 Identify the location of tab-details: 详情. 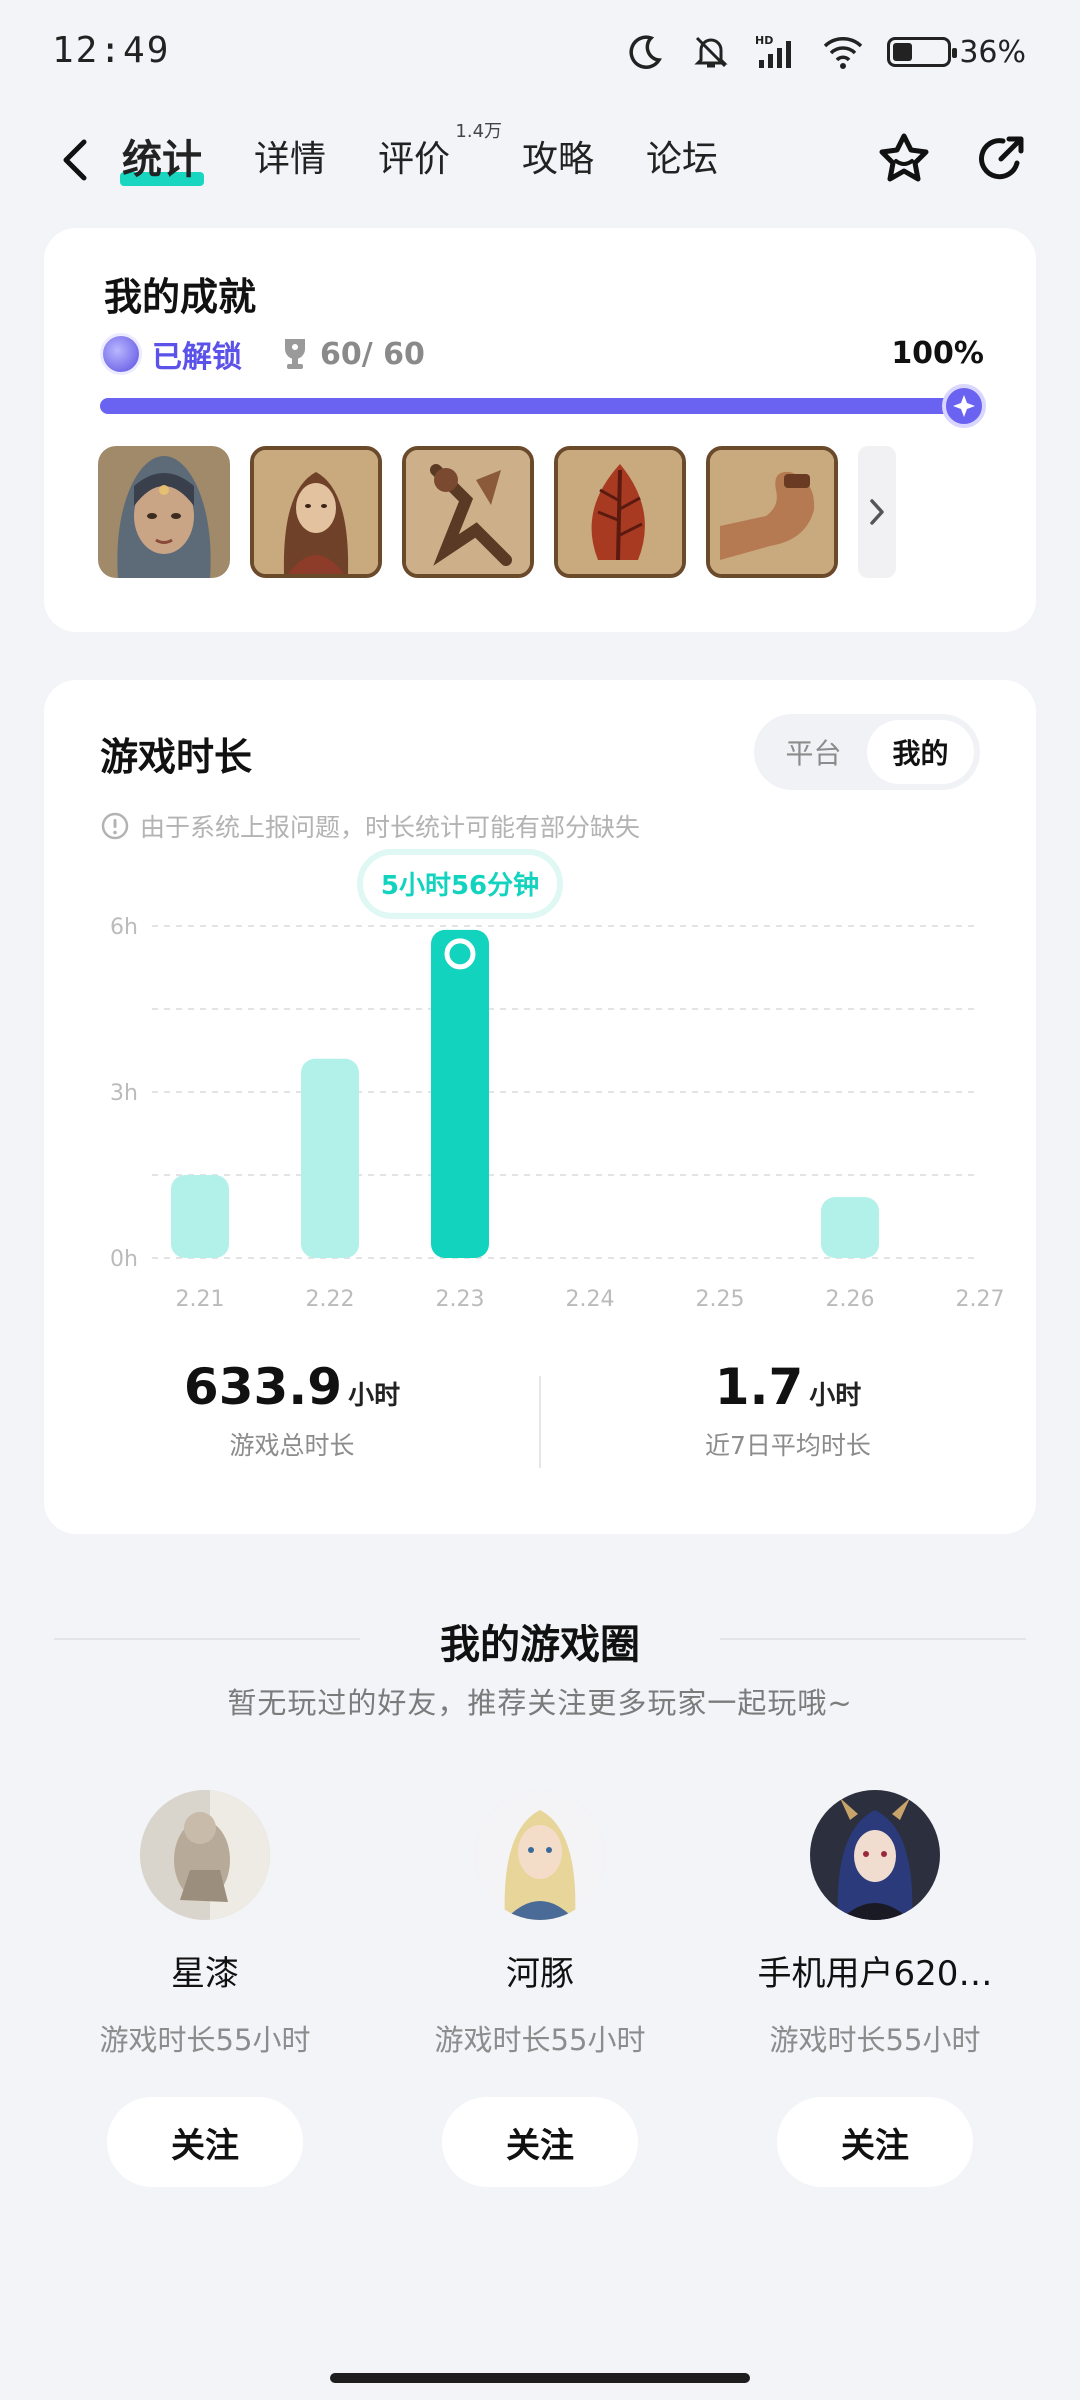
(290, 160).